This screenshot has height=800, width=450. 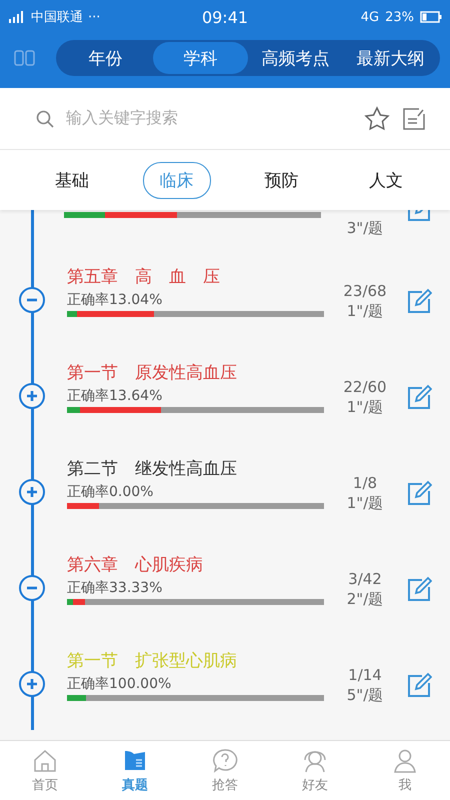 I want to click on star-icon, so click(x=377, y=119).